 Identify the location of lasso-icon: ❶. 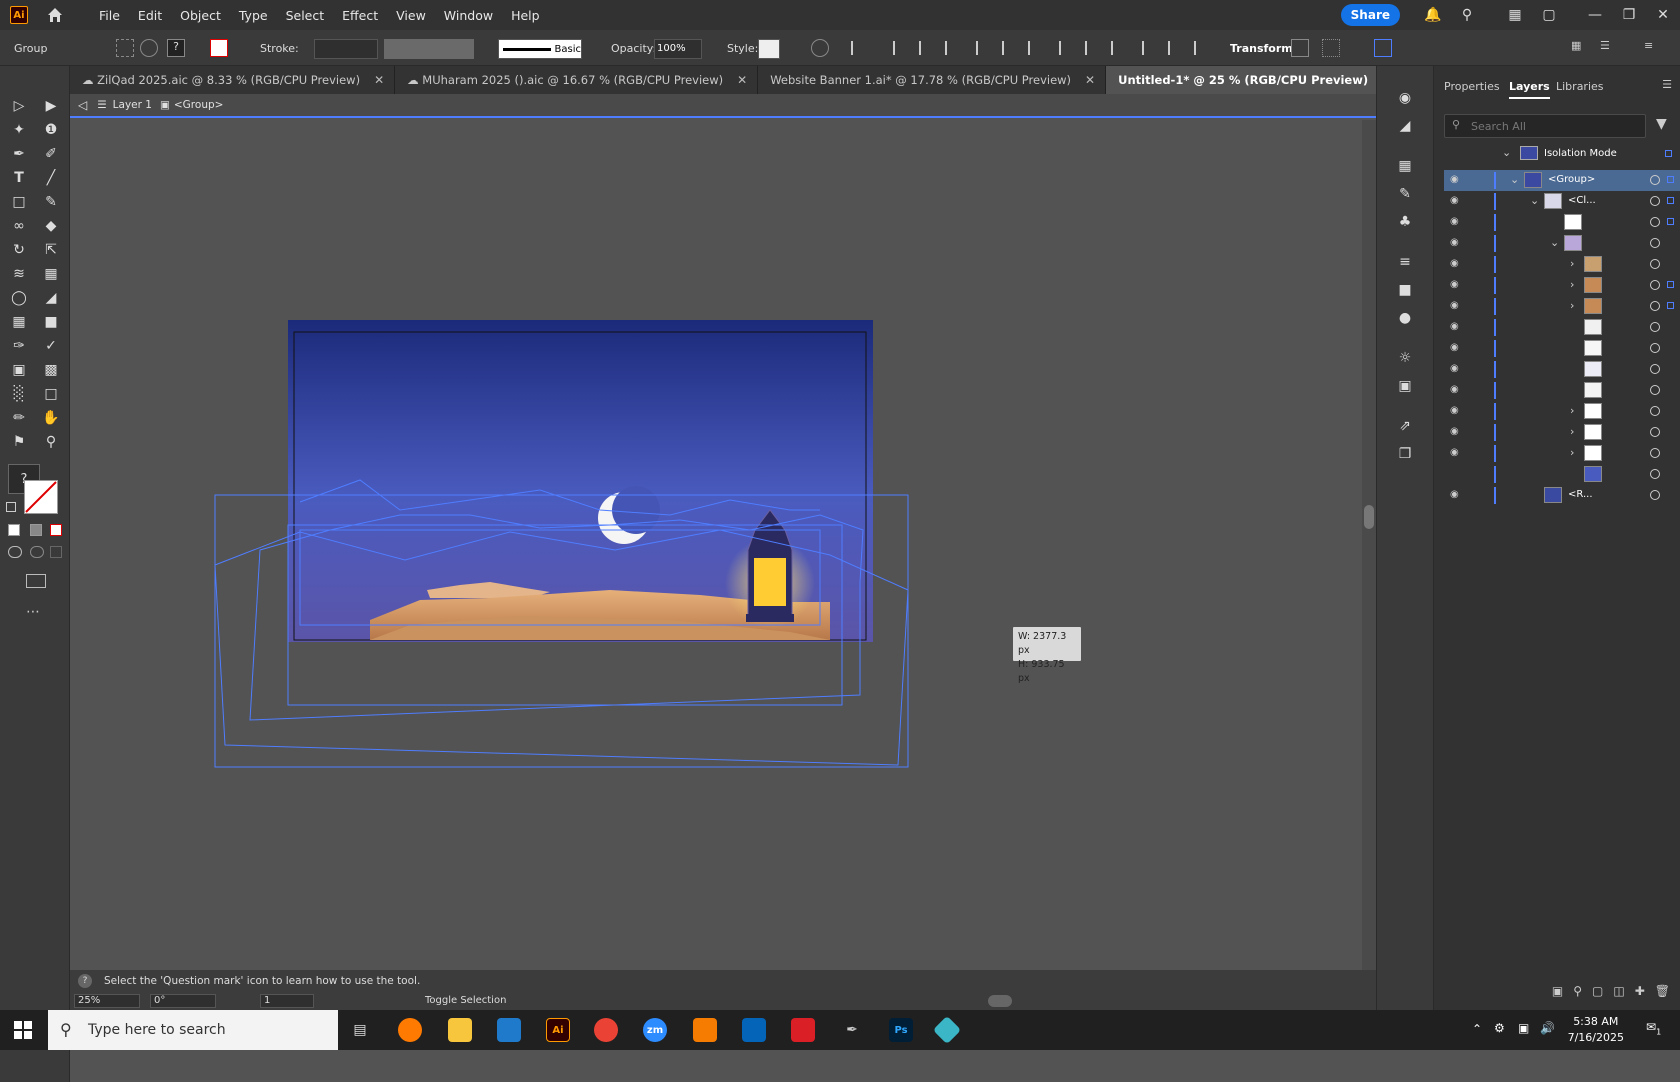
(51, 130).